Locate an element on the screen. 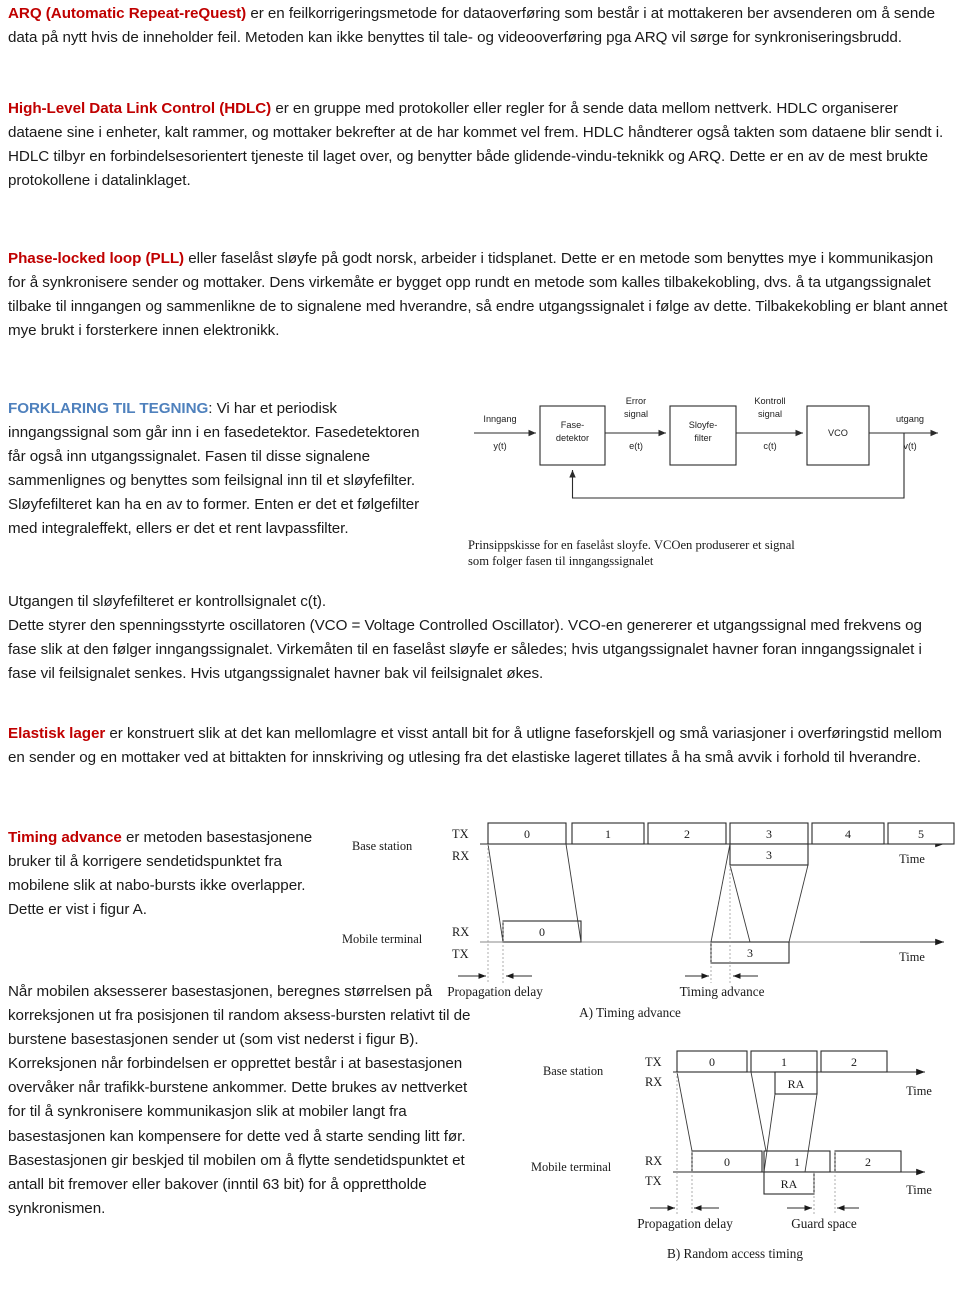  rnd-burst-mobile-rx-1-label: 1 is located at coordinates (797, 1162).